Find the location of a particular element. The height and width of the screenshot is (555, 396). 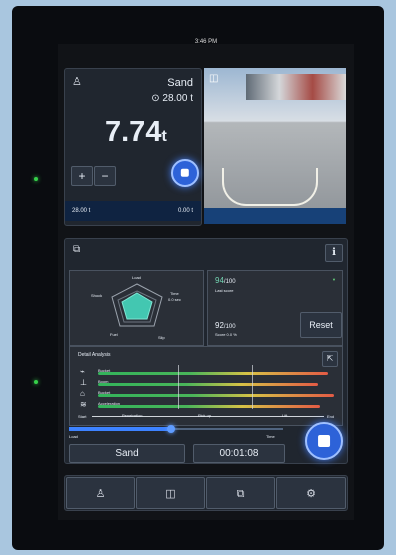

nav-worker: ♙ is located at coordinates (100, 493).